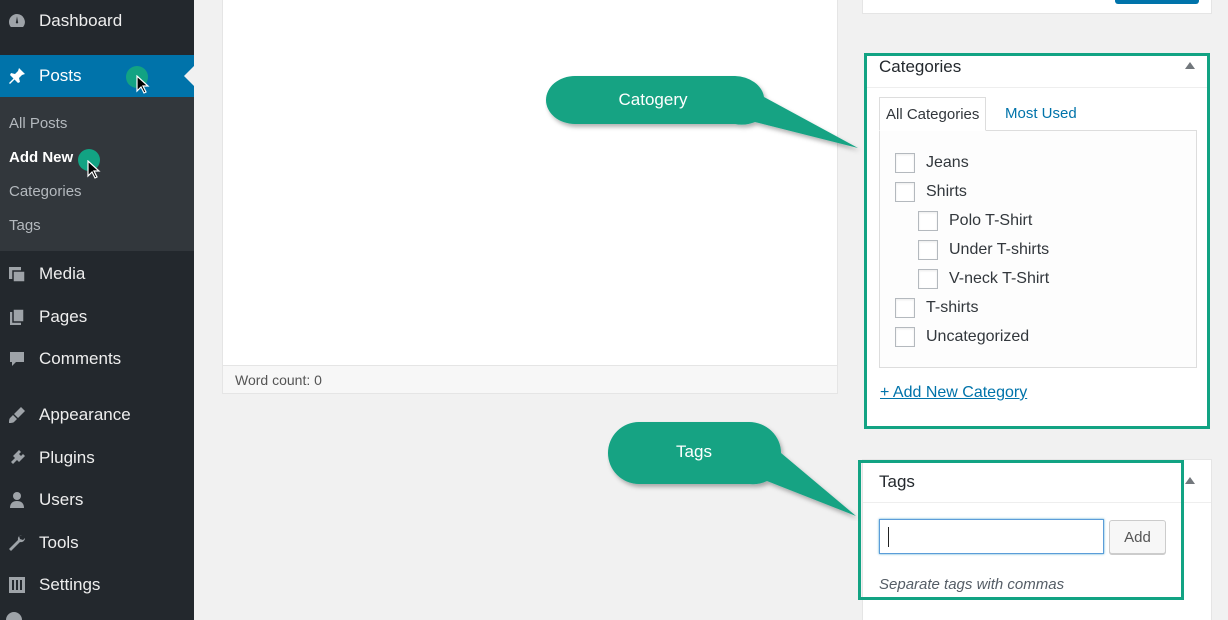  Describe the element at coordinates (45, 191) in the screenshot. I see `submenu-categories: Categories` at that location.